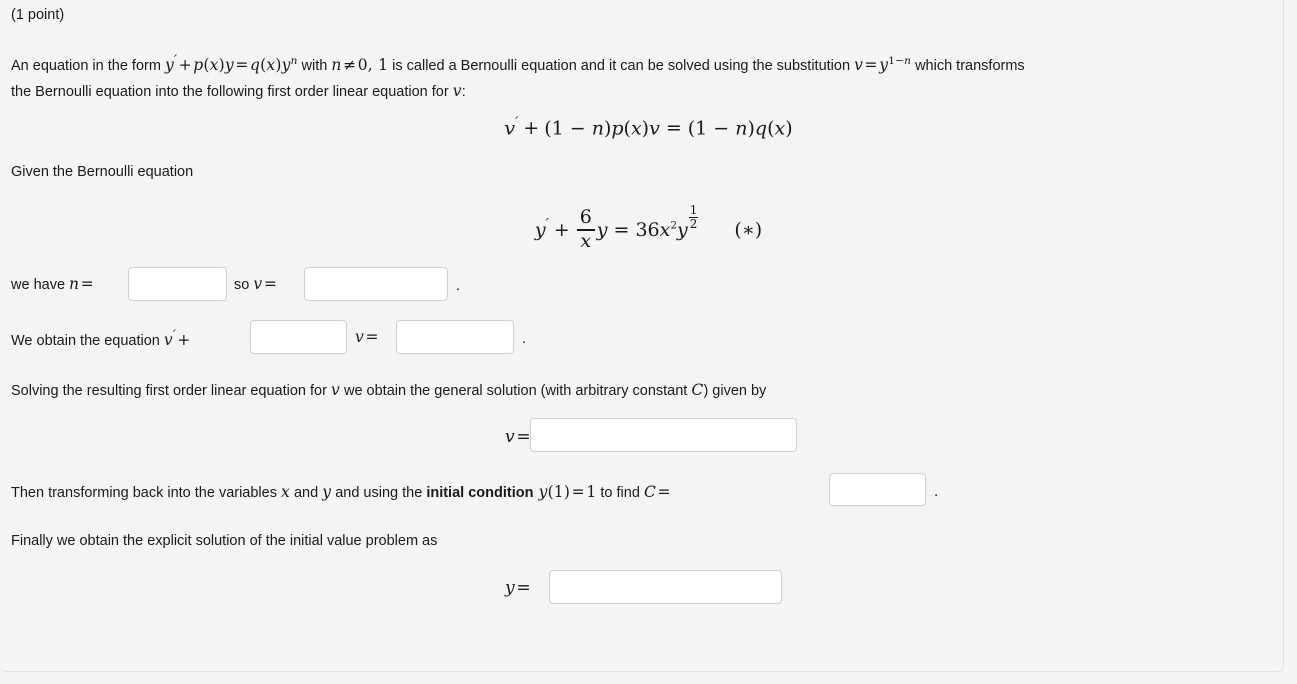  Describe the element at coordinates (455, 337) in the screenshot. I see `input-linear-rhs` at that location.